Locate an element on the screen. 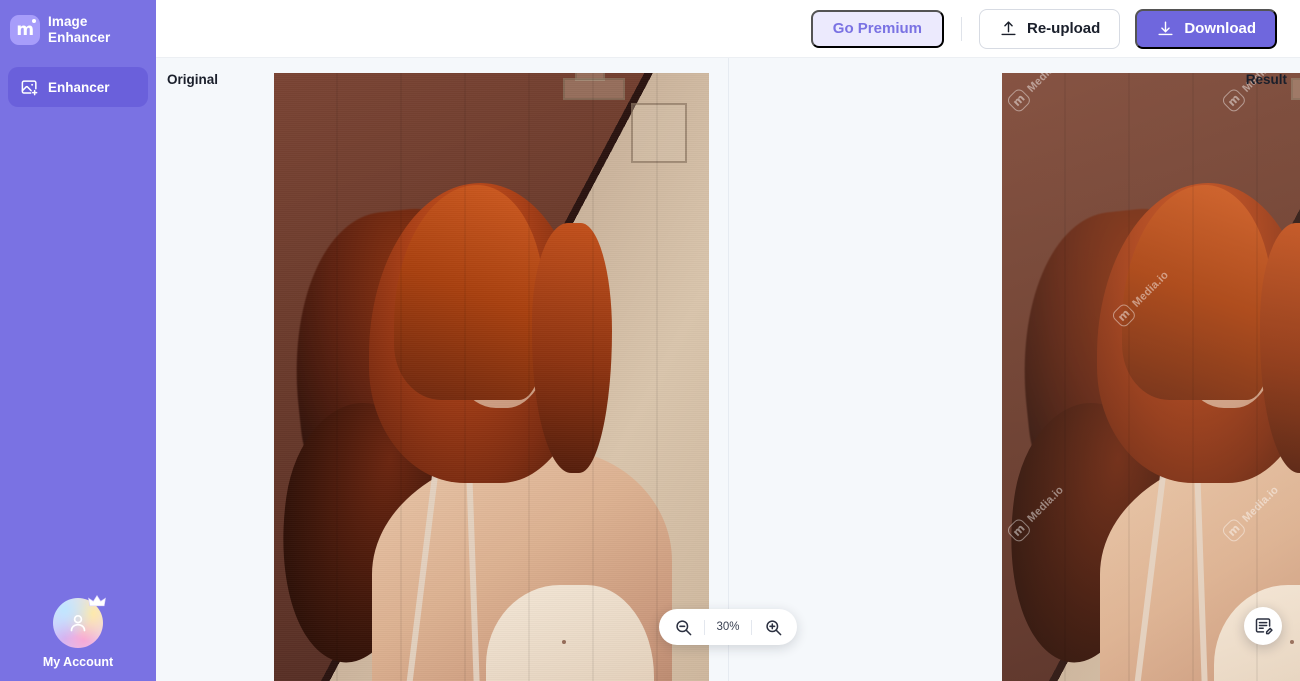 This screenshot has width=1300, height=681. magnifier-plus-icon is located at coordinates (773, 627).